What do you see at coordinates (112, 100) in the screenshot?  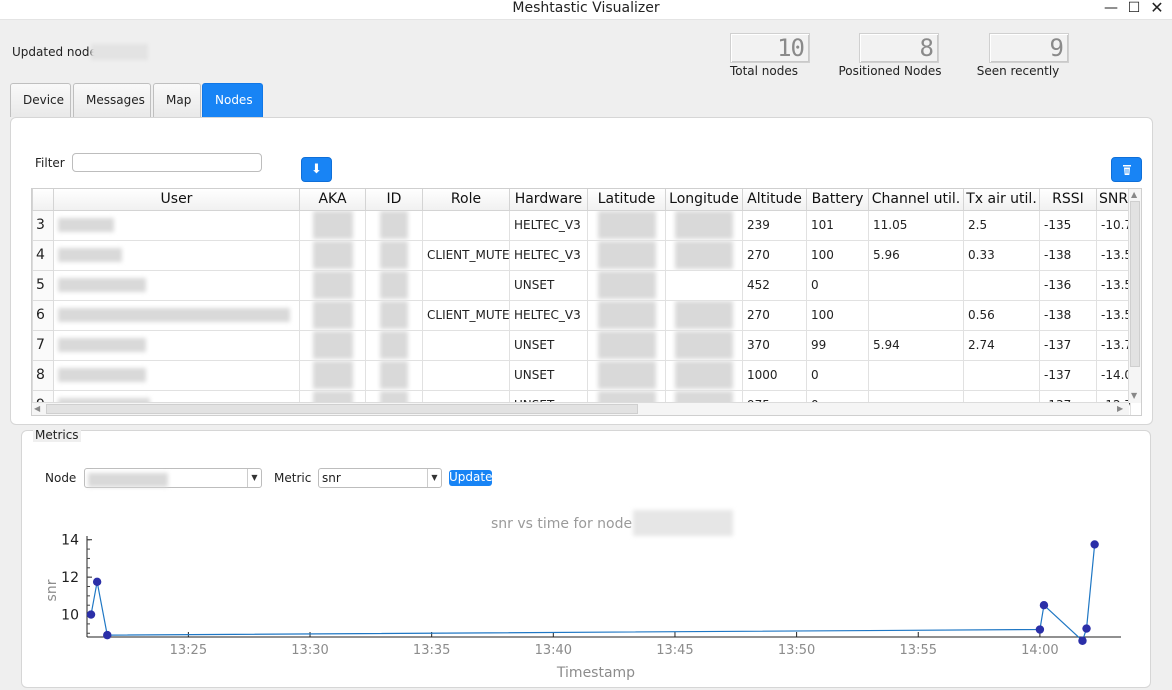 I see `tab-messages: Messages` at bounding box center [112, 100].